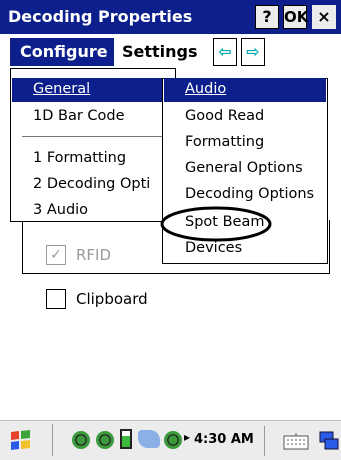  I want to click on tray-expand-icon: ▸, so click(187, 437).